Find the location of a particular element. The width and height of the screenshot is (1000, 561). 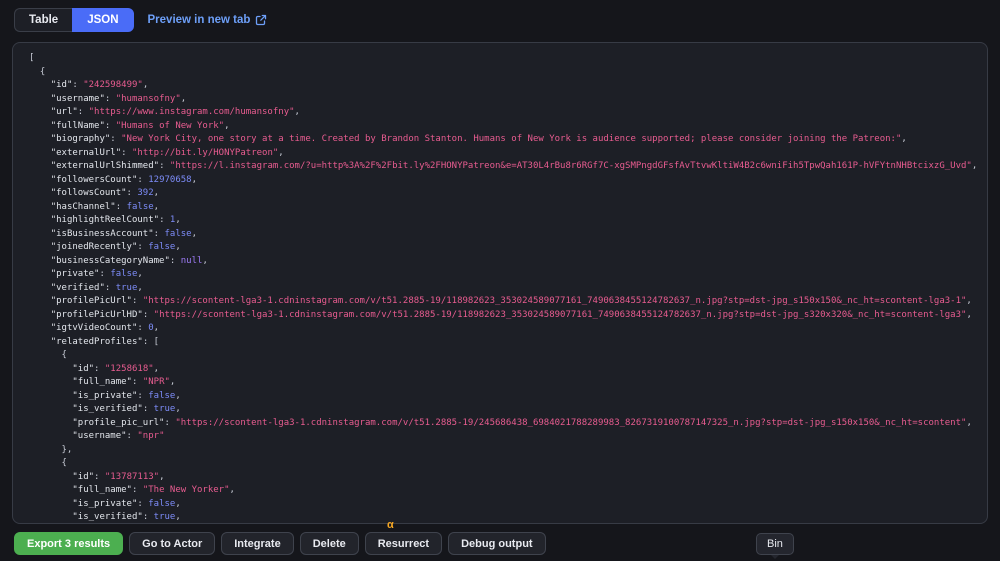

json-key: "highlightReelCount" is located at coordinates (105, 220).